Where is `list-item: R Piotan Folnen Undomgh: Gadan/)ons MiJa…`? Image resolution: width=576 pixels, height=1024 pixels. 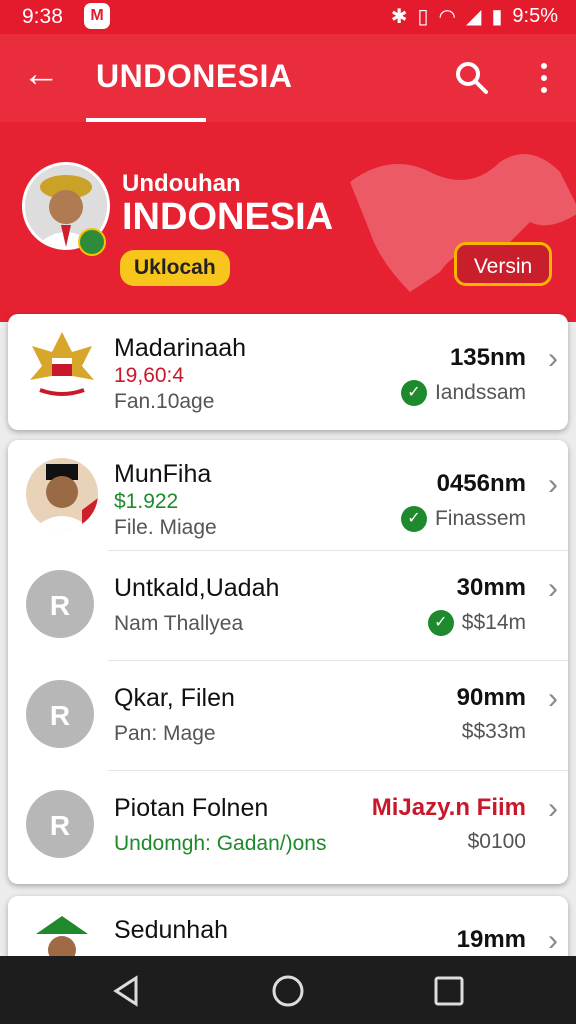
list-item: R Piotan Folnen Undomgh: Gadan/)ons MiJa… is located at coordinates (288, 825).